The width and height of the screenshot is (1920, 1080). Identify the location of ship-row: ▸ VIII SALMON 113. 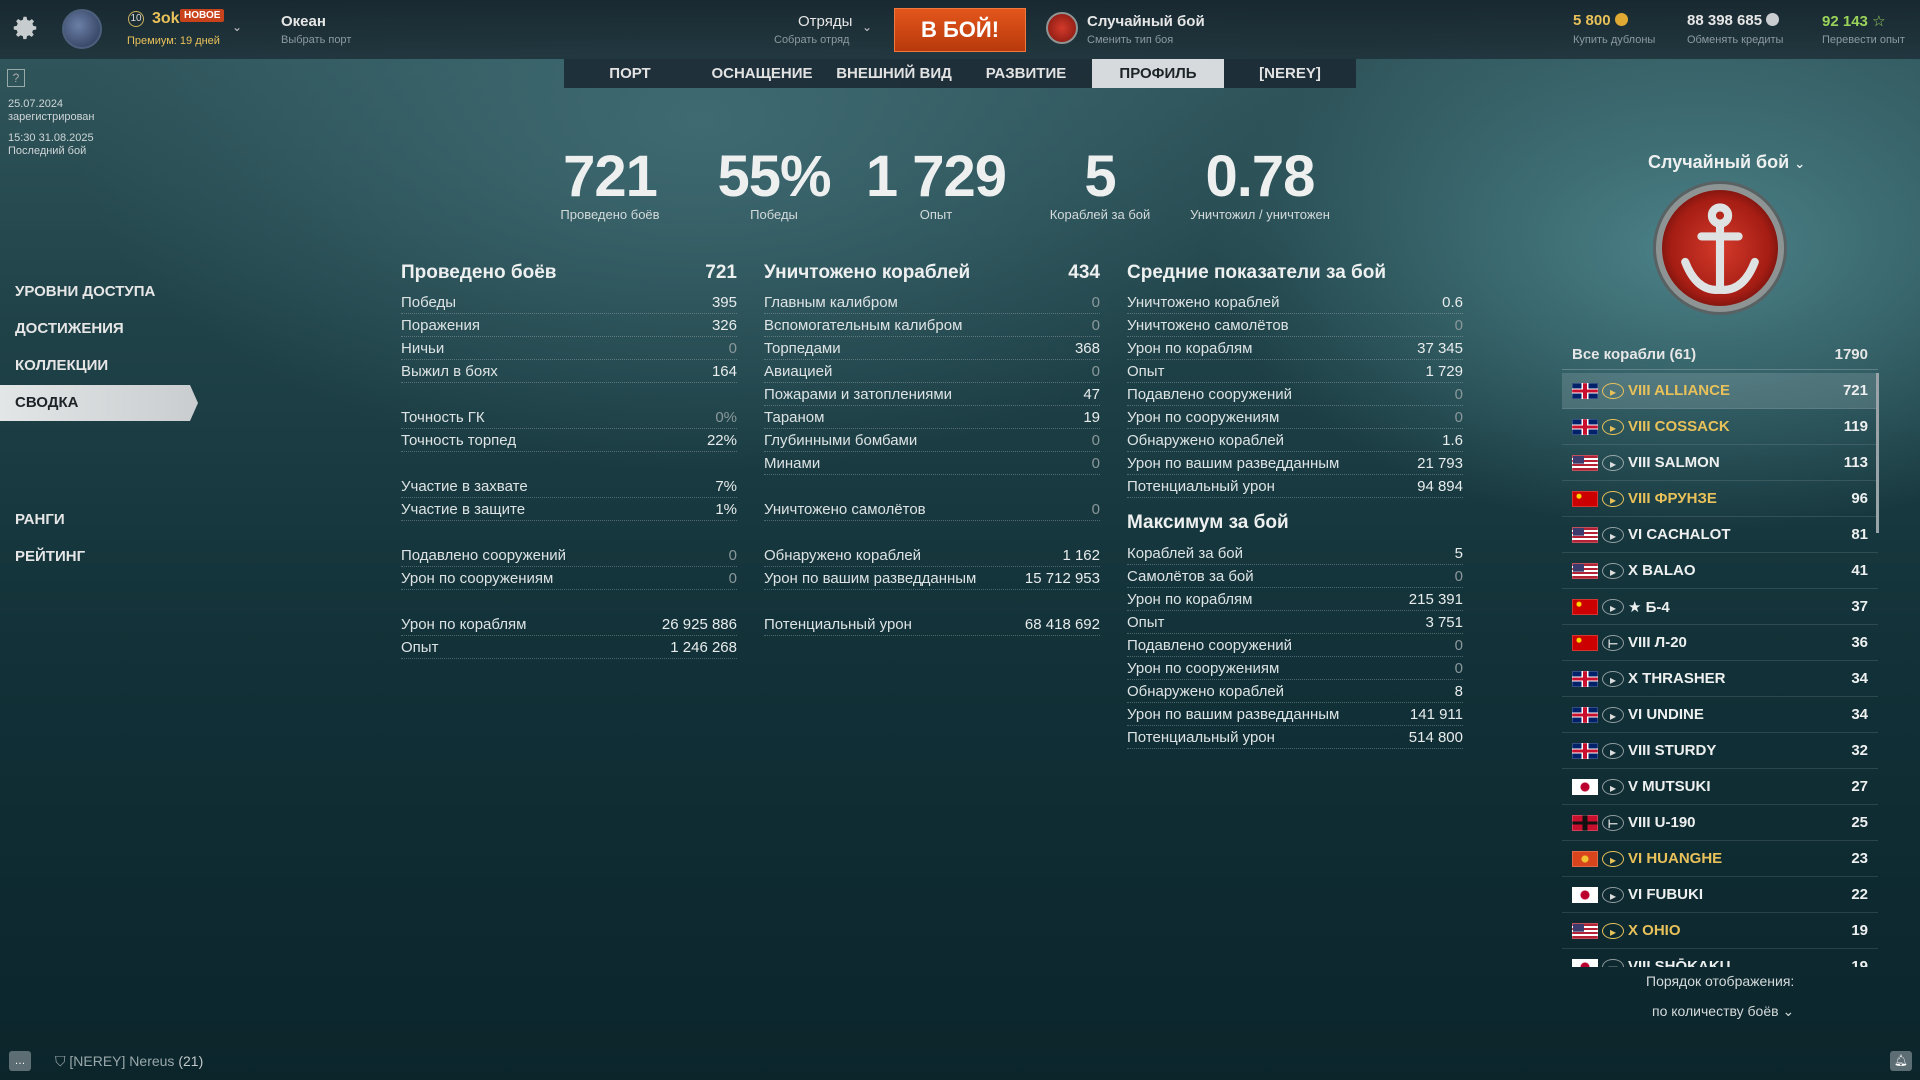
(1720, 463).